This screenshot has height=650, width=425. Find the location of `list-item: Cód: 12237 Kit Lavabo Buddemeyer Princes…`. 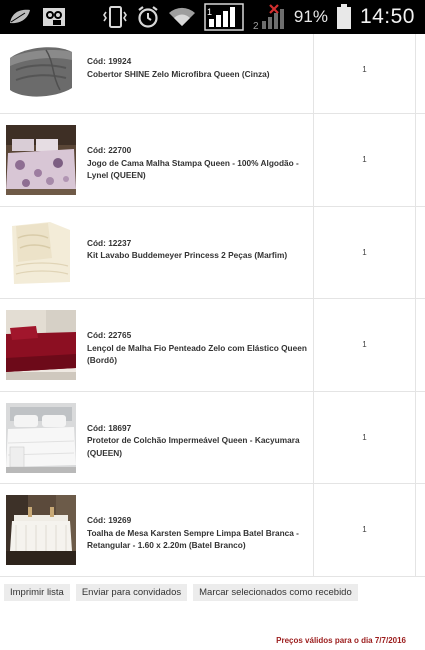

list-item: Cód: 12237 Kit Lavabo Buddemeyer Princes… is located at coordinates (212, 252).